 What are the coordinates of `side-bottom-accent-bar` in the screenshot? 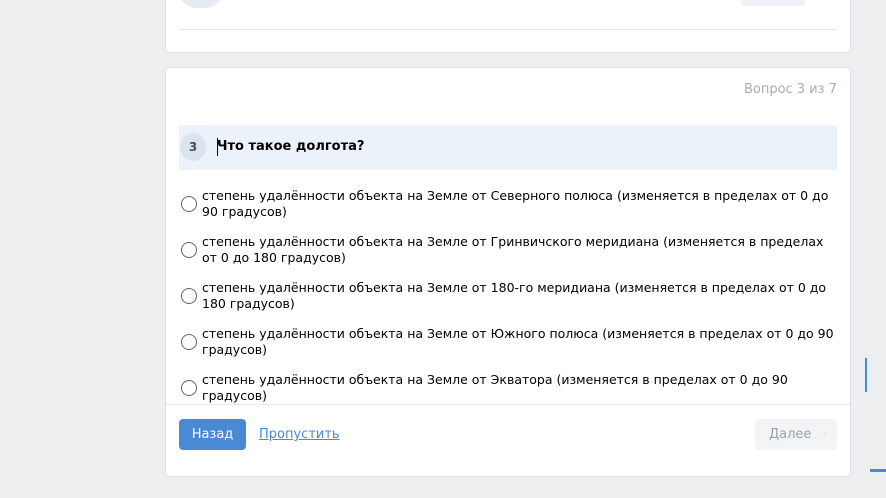 It's located at (878, 470).